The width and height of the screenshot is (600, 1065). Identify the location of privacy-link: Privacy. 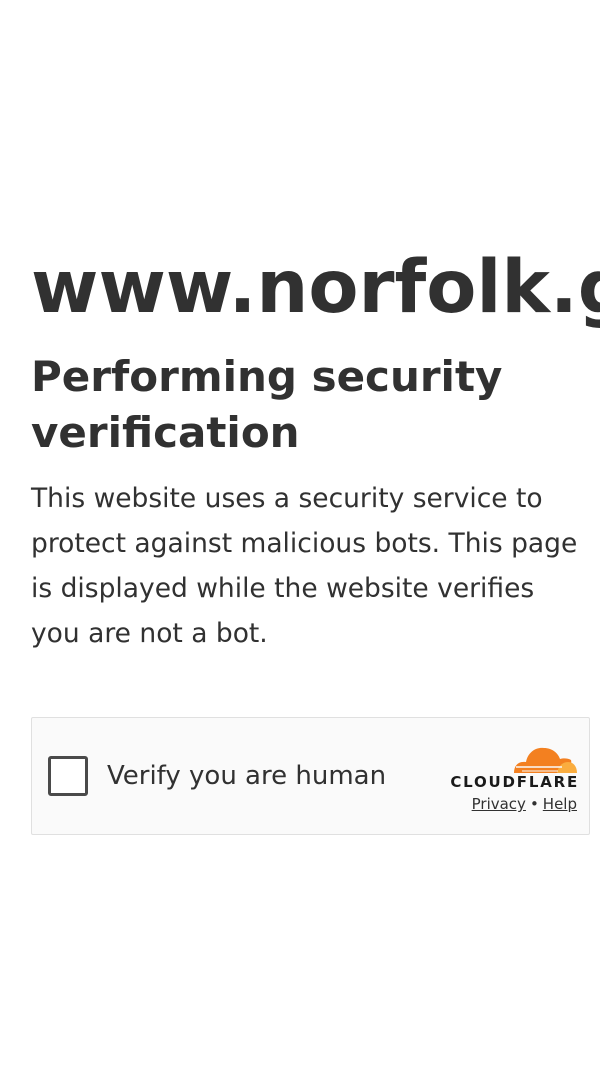
(499, 804).